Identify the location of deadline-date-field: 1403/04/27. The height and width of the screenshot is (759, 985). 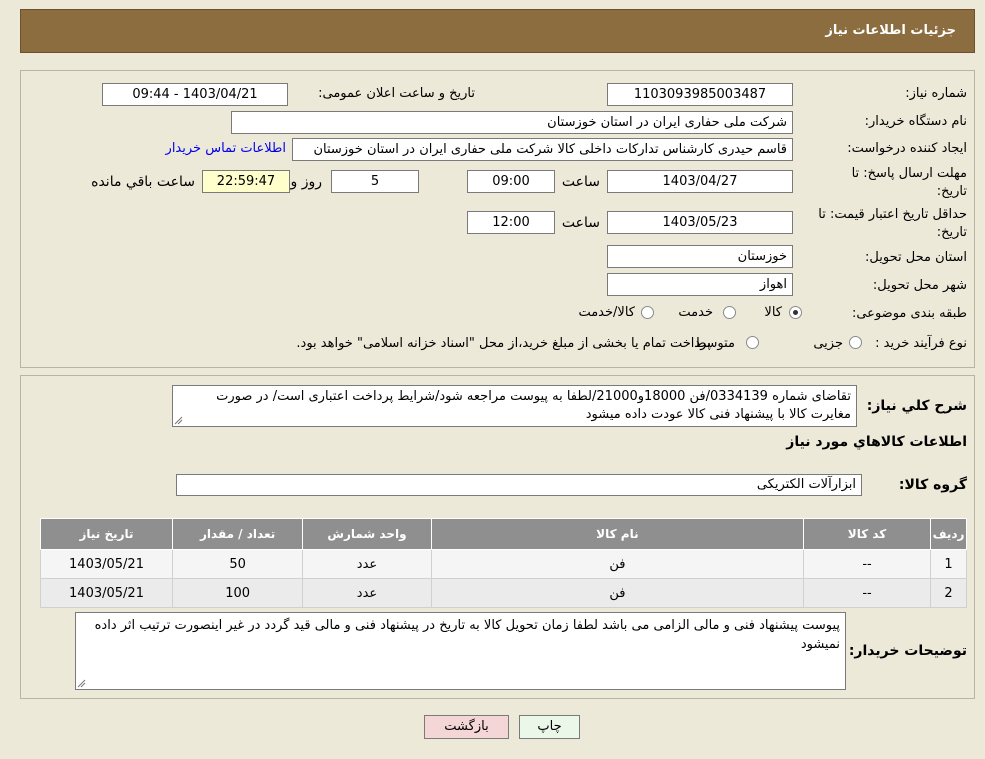
(700, 181).